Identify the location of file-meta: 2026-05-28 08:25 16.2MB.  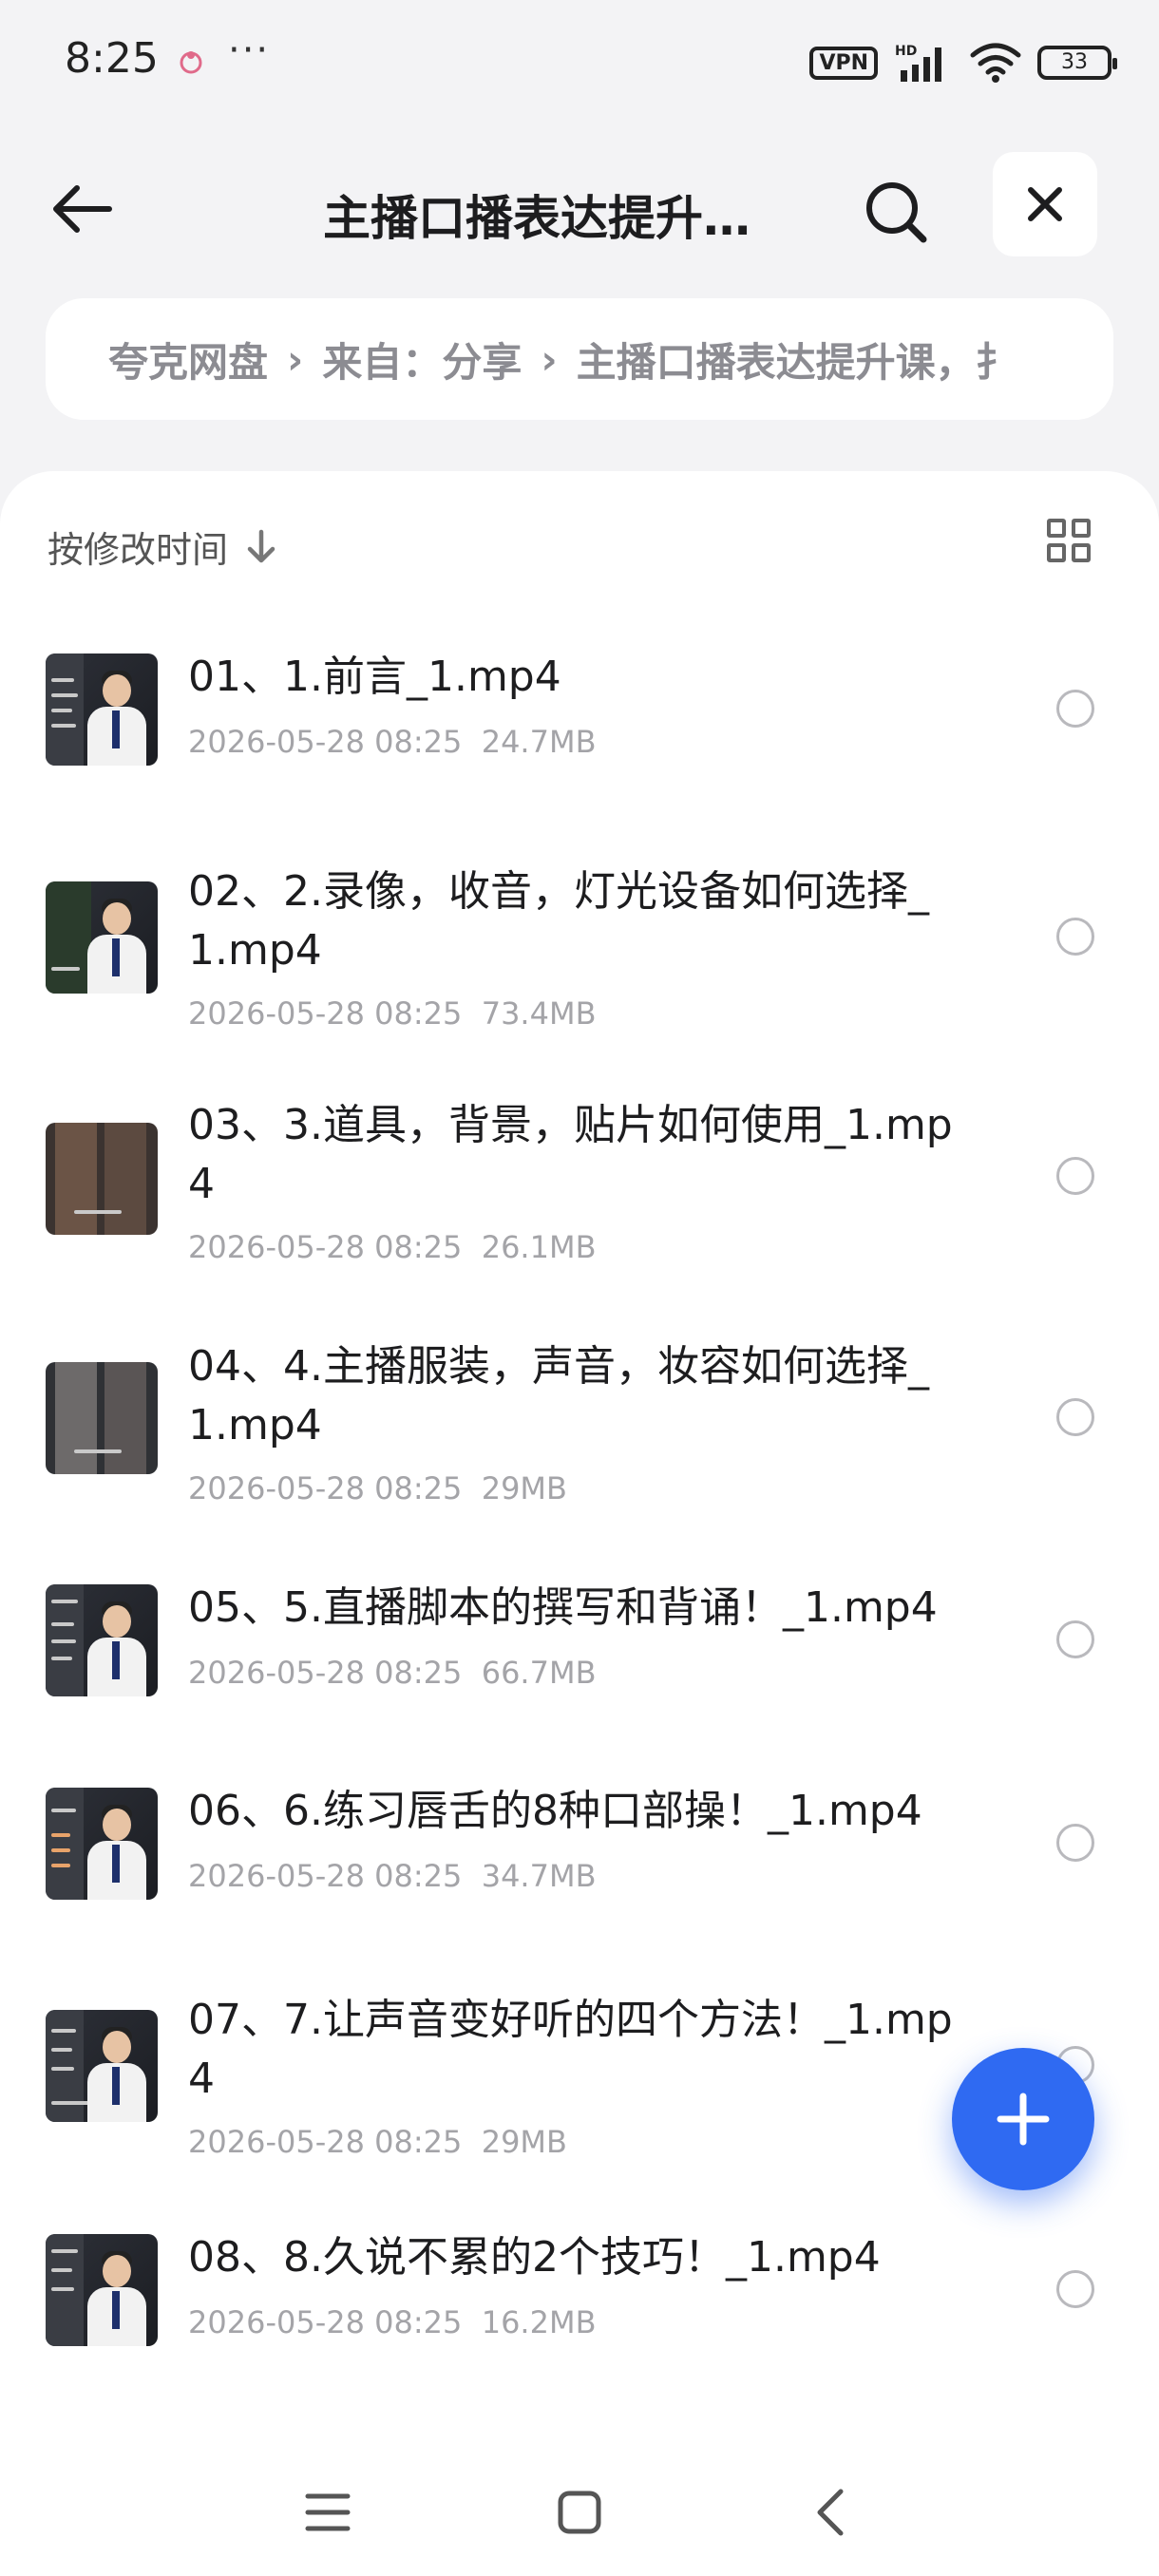
(392, 2322).